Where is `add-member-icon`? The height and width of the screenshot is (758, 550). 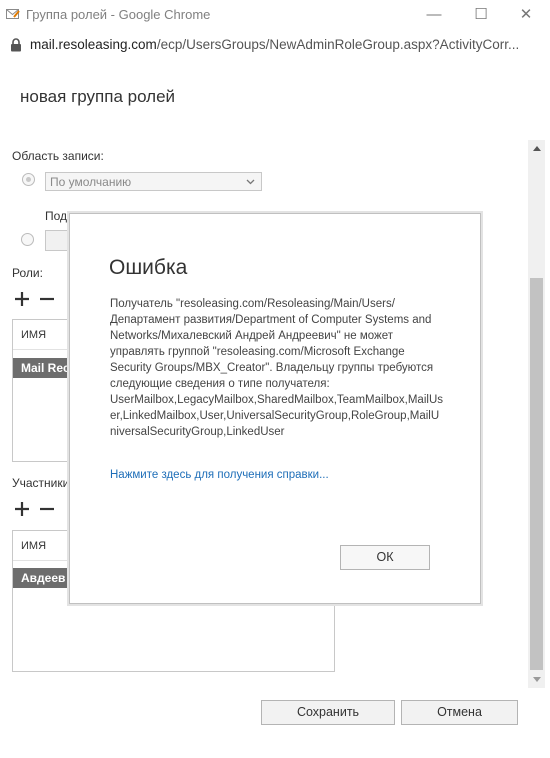
add-member-icon is located at coordinates (22, 509).